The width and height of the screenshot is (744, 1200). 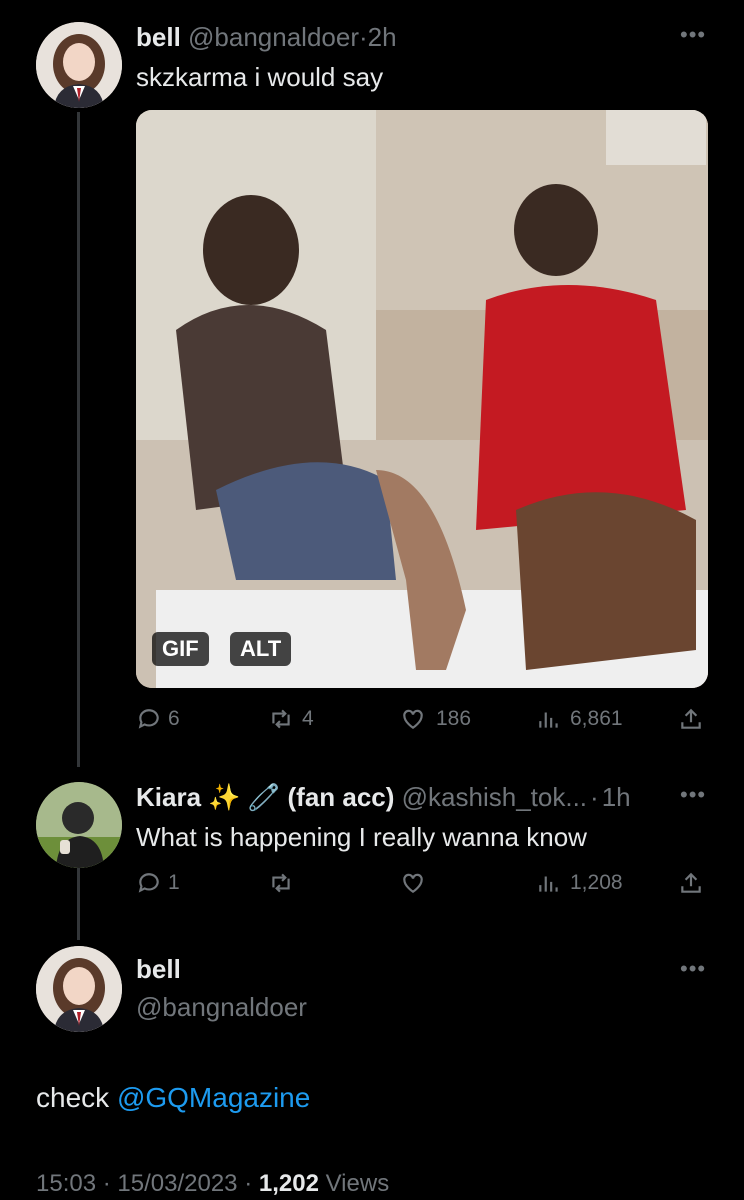 What do you see at coordinates (291, 719) in the screenshot?
I see `retweet-button: 4` at bounding box center [291, 719].